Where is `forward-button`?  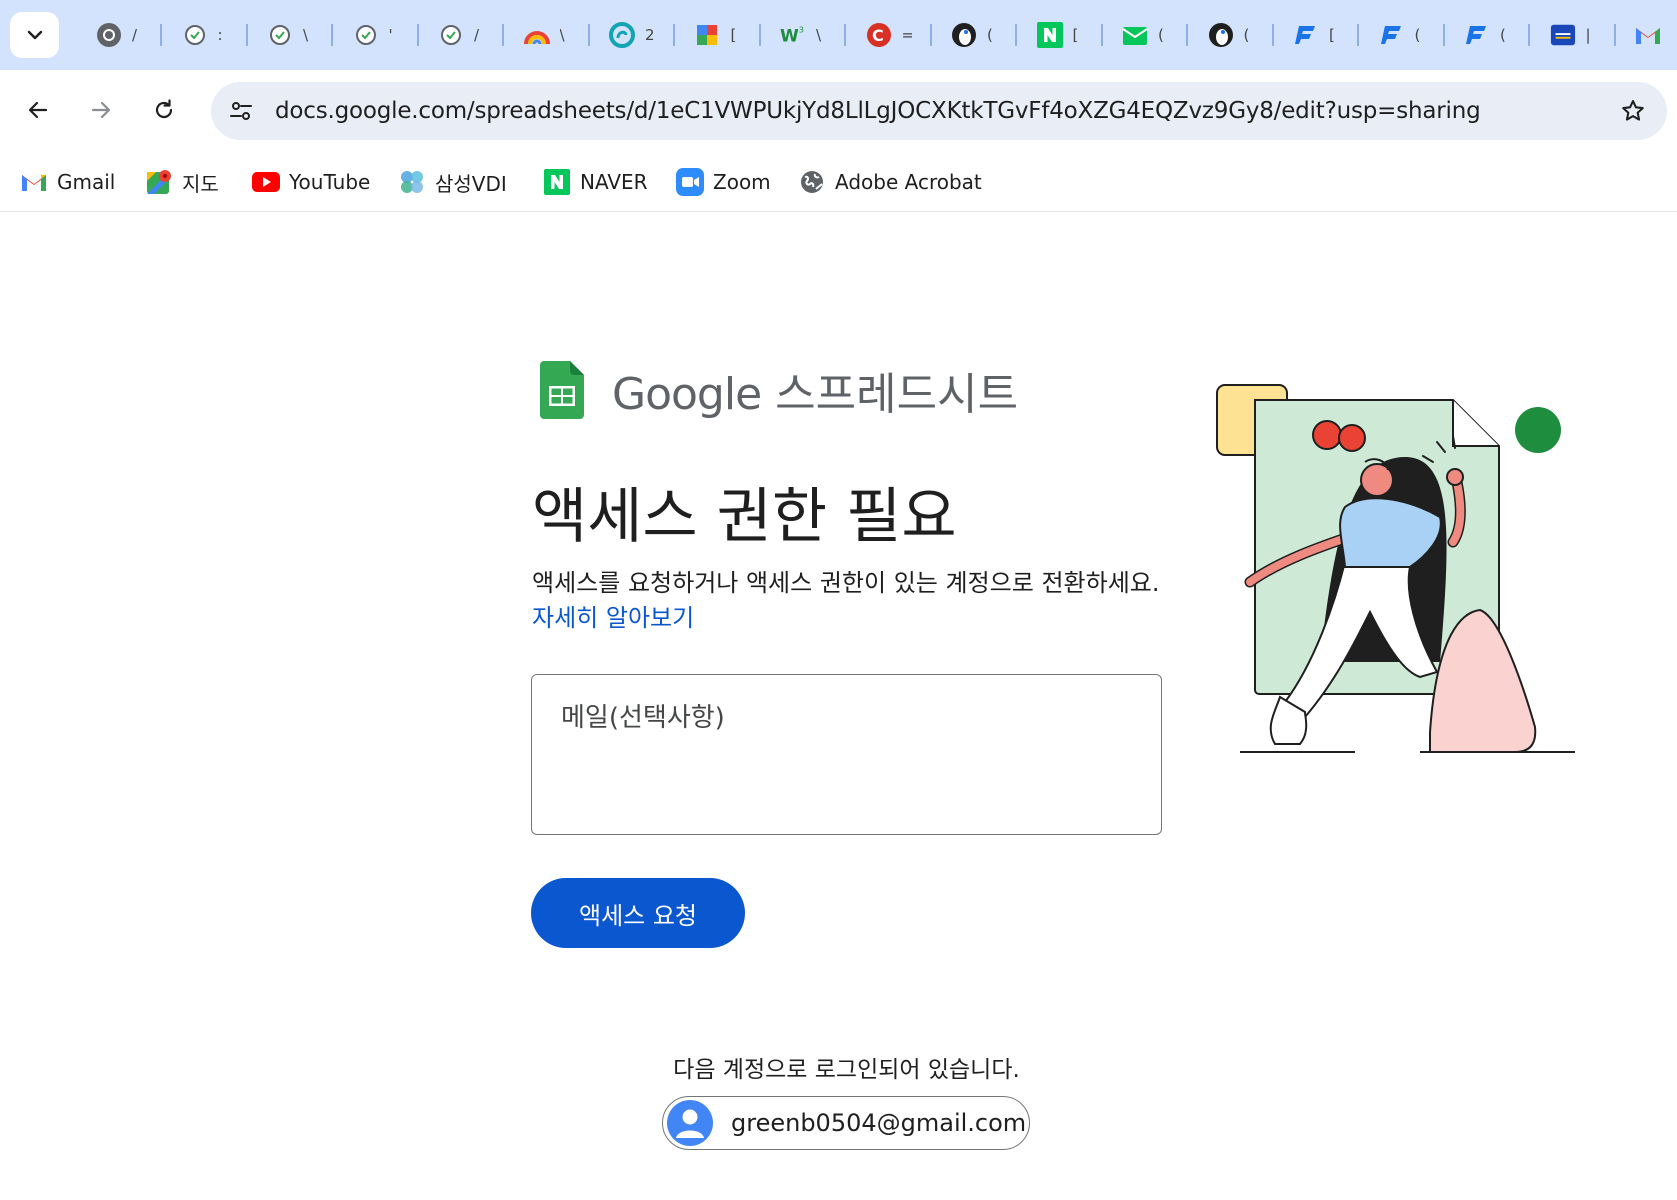
forward-button is located at coordinates (101, 110).